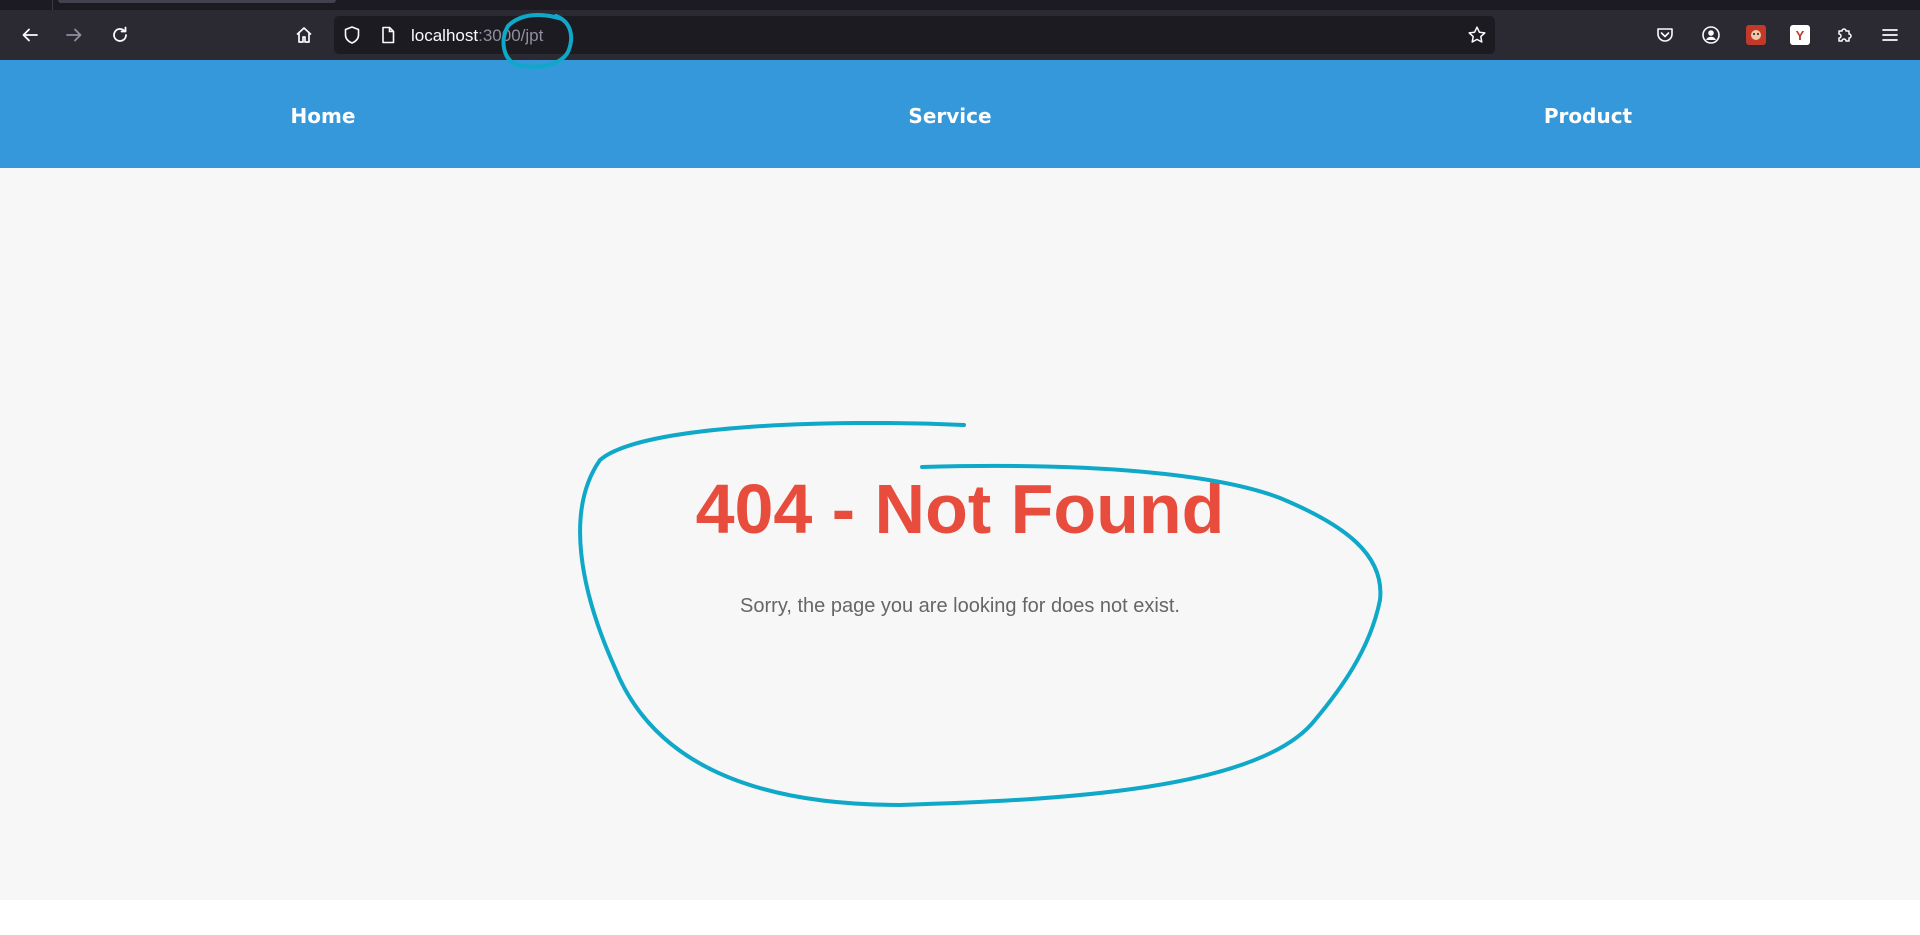 Image resolution: width=1920 pixels, height=935 pixels. I want to click on tab-separator, so click(52, 5).